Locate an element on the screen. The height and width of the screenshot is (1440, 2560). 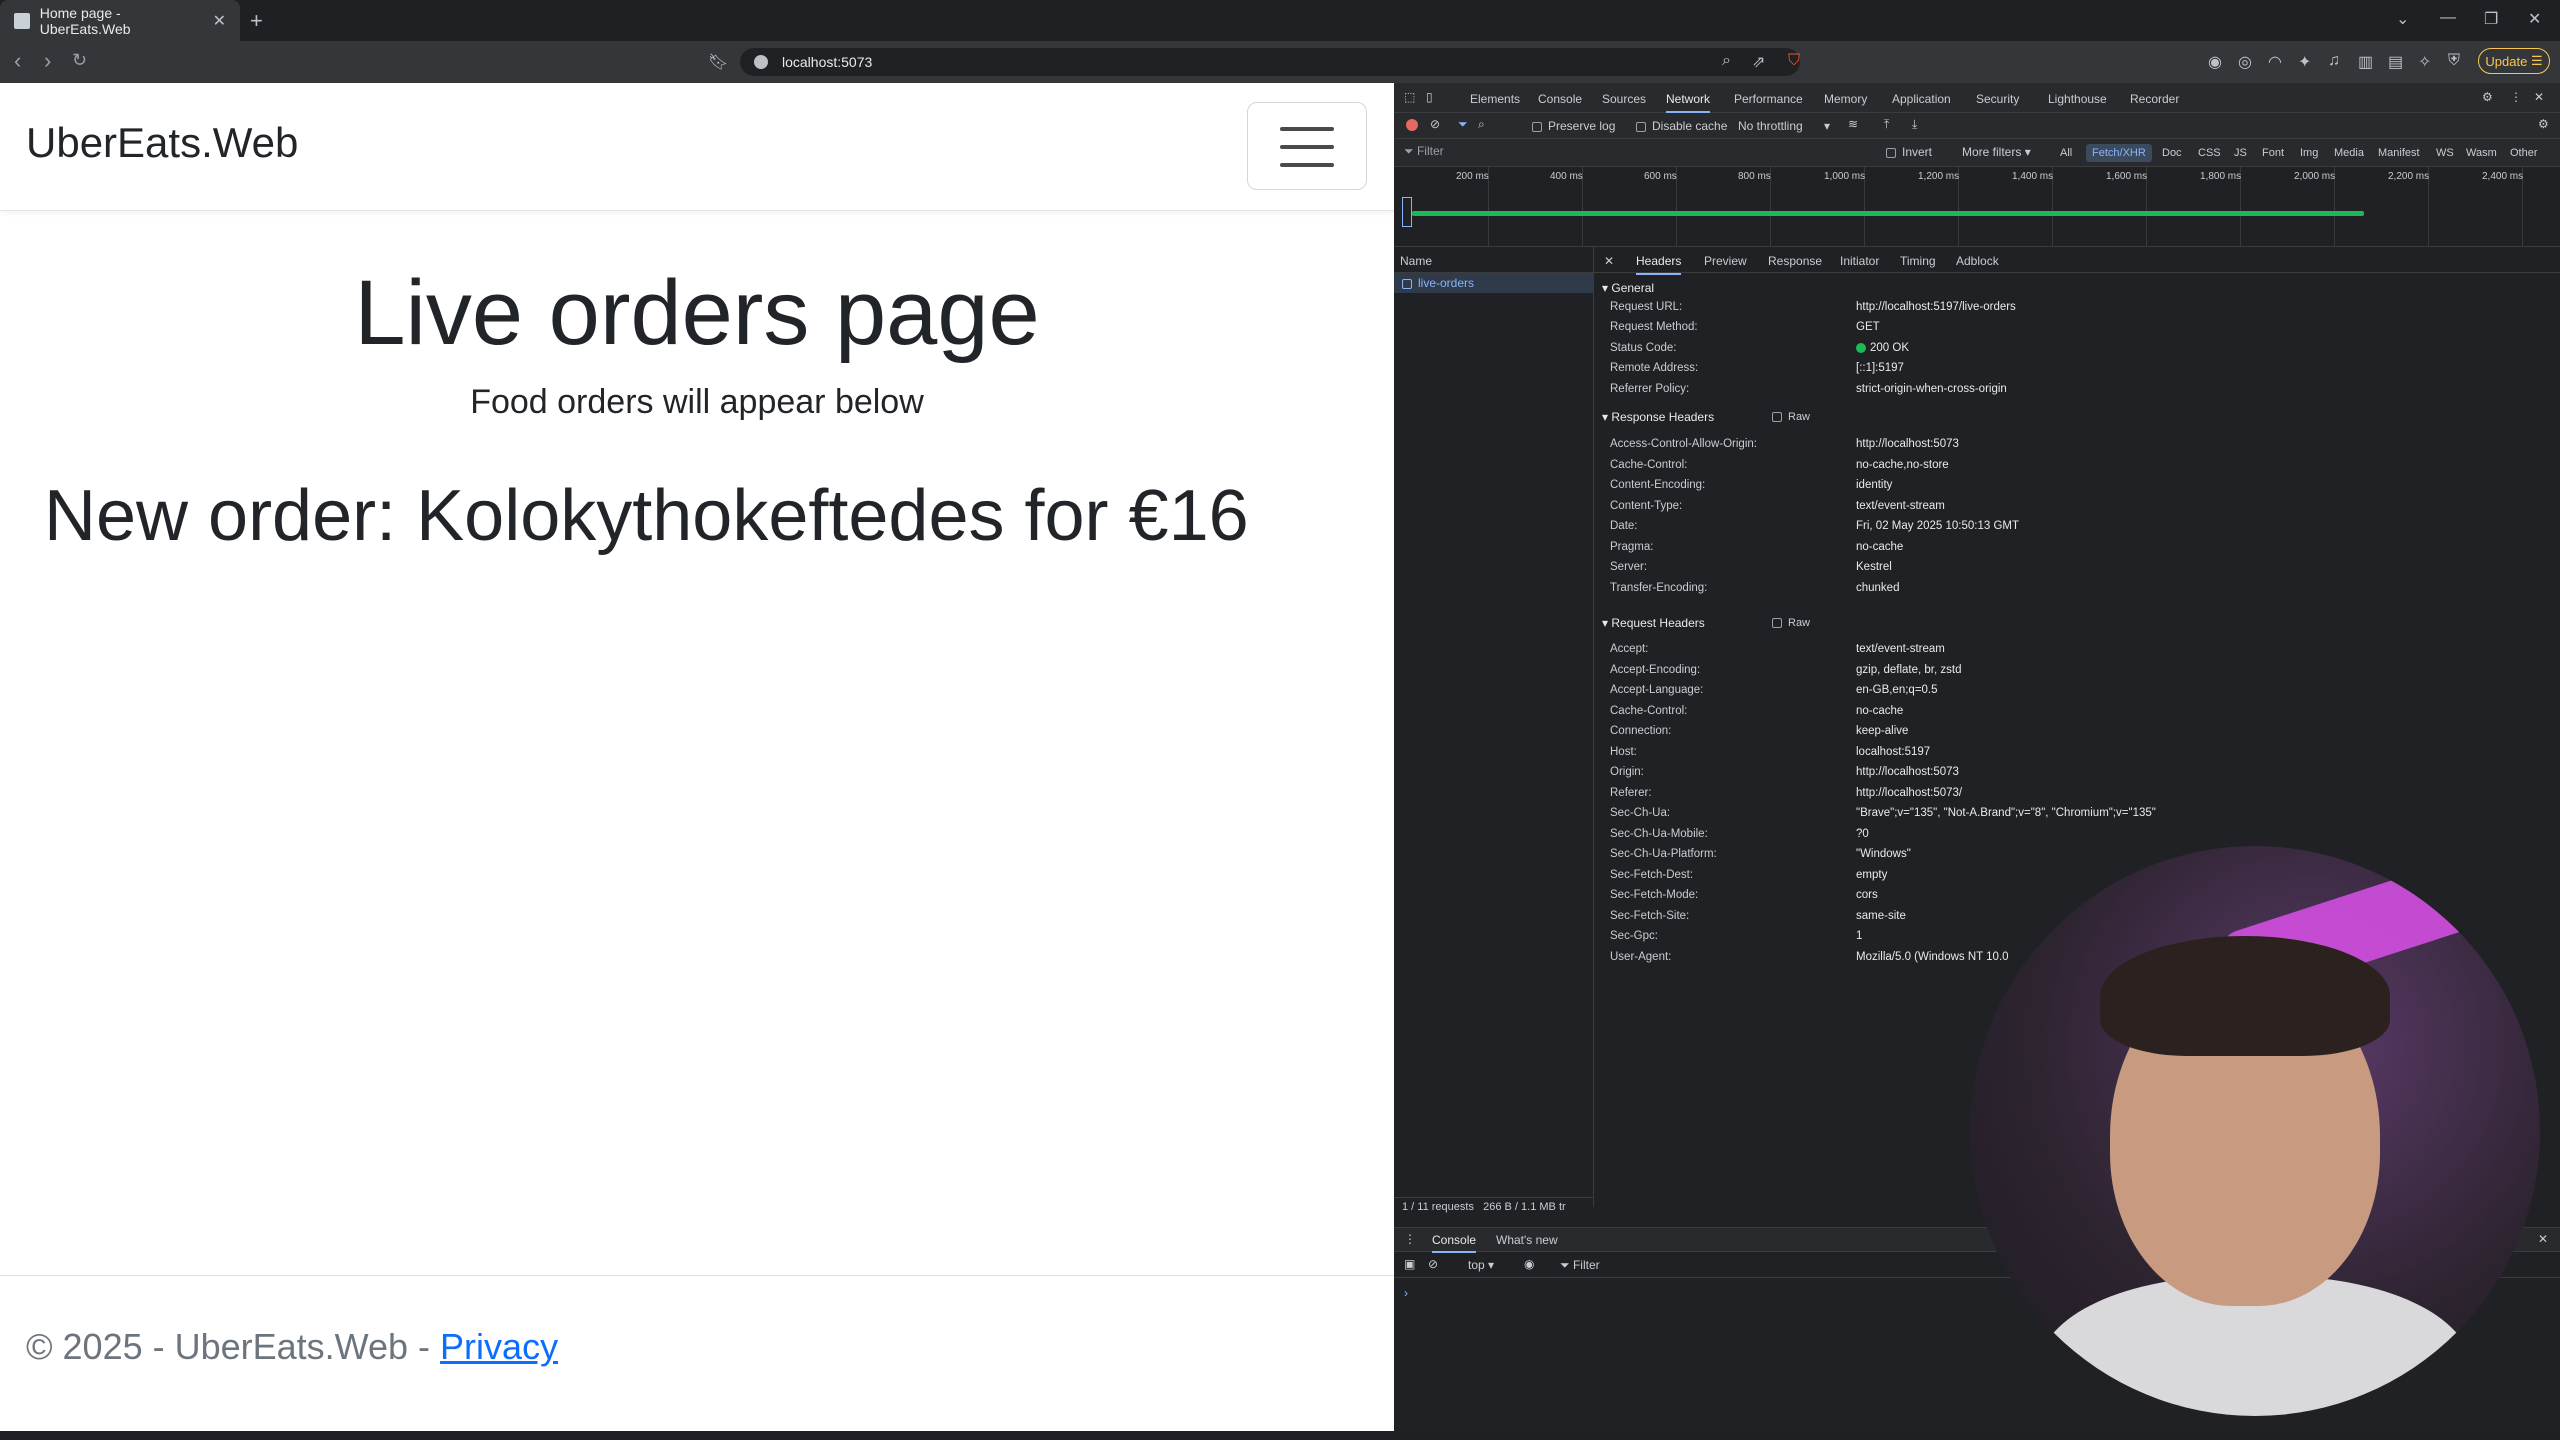
type-filter-ws: WS is located at coordinates (2445, 153).